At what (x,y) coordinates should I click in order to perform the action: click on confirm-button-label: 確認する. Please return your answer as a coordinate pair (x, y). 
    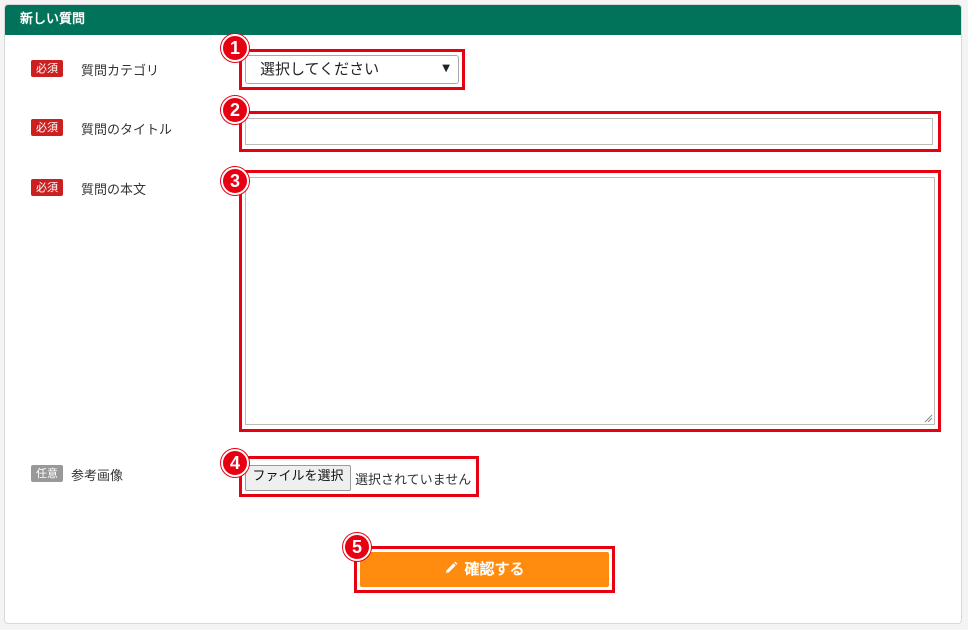
    Looking at the image, I should click on (494, 569).